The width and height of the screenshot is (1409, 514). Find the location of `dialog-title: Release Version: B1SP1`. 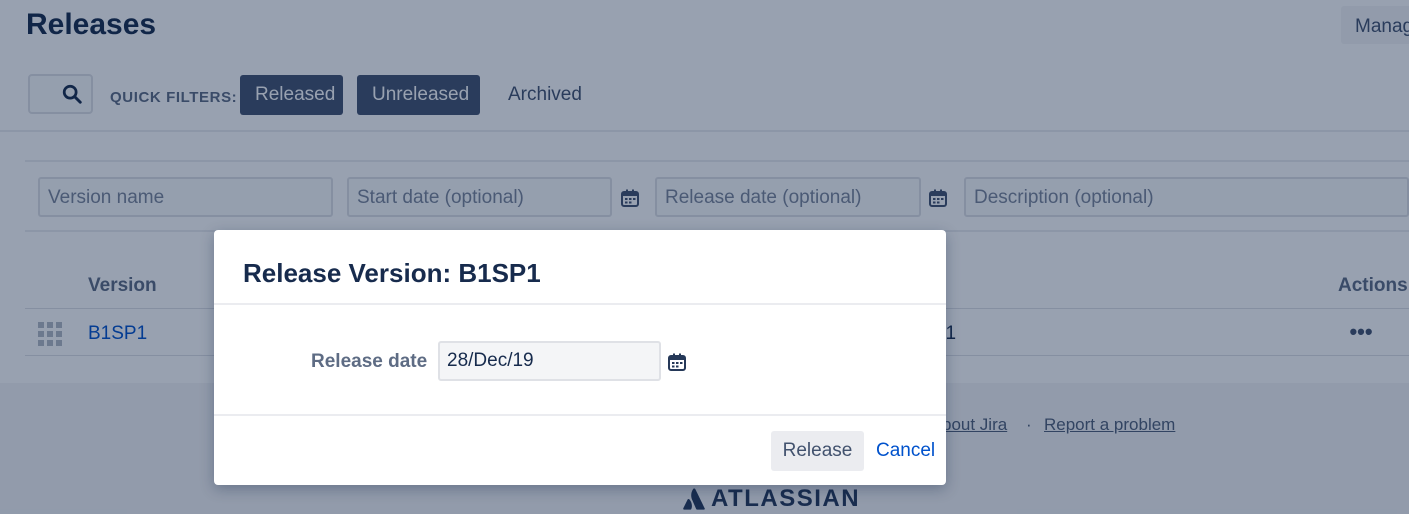

dialog-title: Release Version: B1SP1 is located at coordinates (392, 273).